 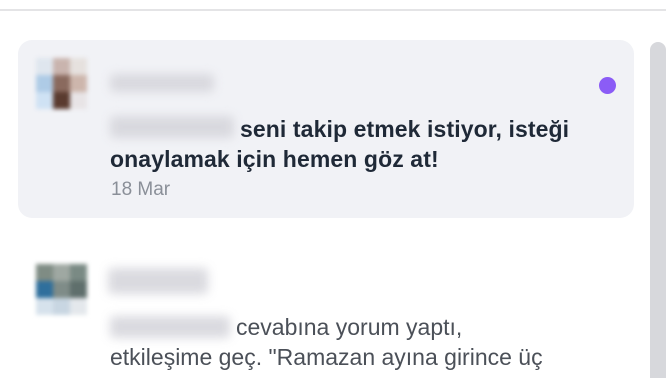 I want to click on unread-dot-icon, so click(x=607, y=85).